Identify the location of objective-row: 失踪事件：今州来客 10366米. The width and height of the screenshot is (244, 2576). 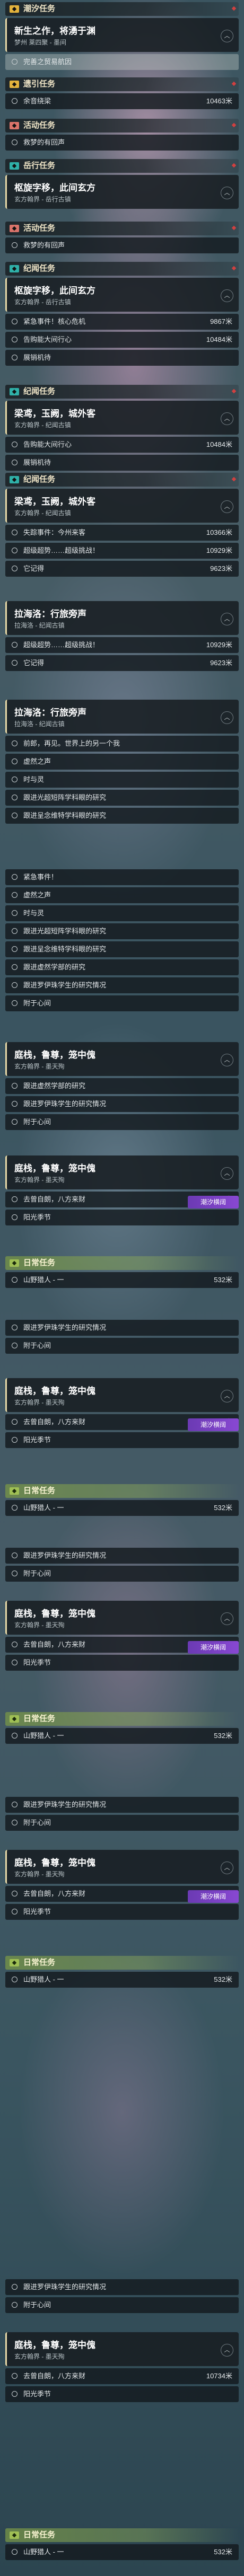
(122, 533).